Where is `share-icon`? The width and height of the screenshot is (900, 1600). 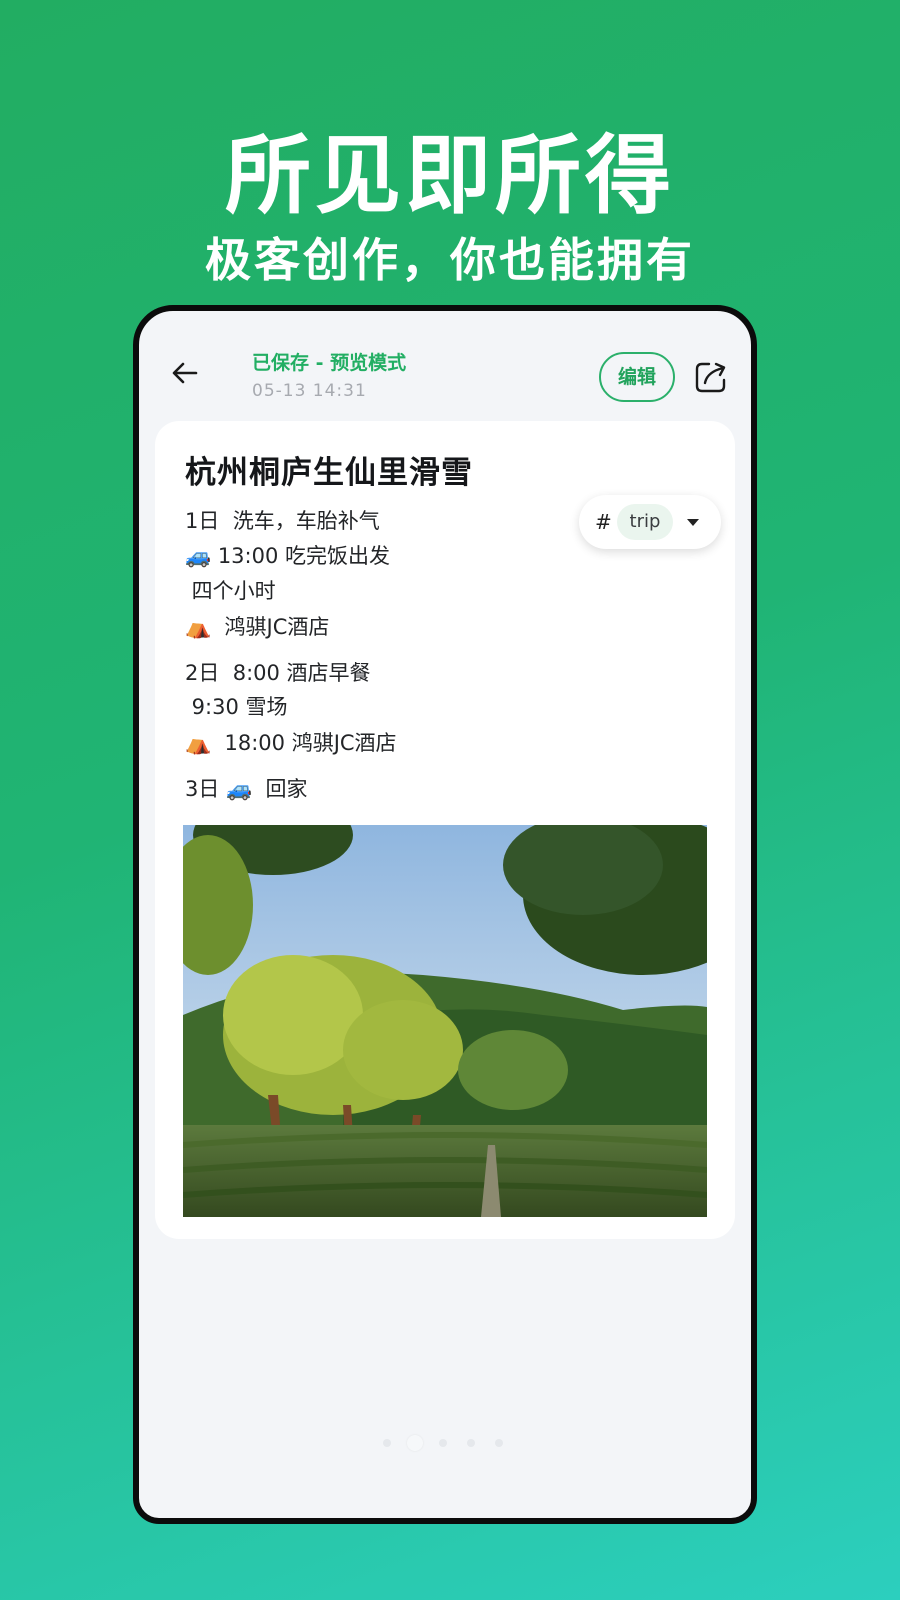 share-icon is located at coordinates (710, 377).